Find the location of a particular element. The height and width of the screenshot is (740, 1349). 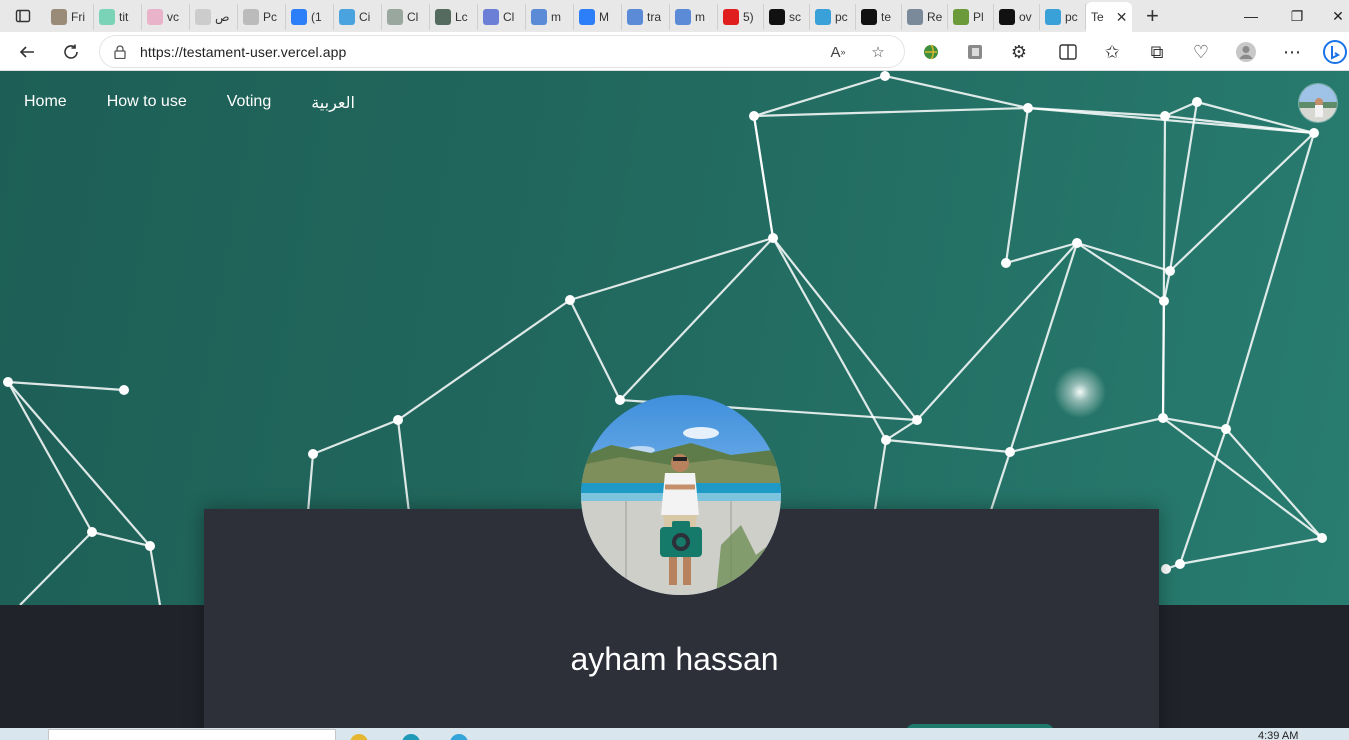

url-text: https://testament-user.vercel.app is located at coordinates (243, 52).